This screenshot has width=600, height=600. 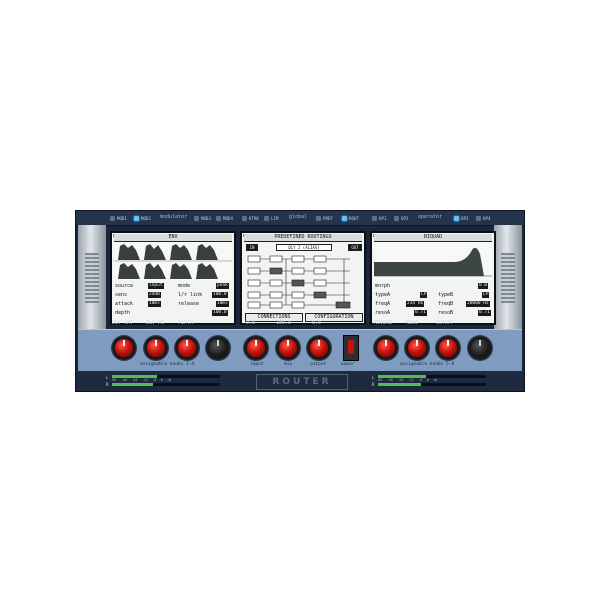 What do you see at coordinates (446, 313) in the screenshot?
I see `param-label: resoB` at bounding box center [446, 313].